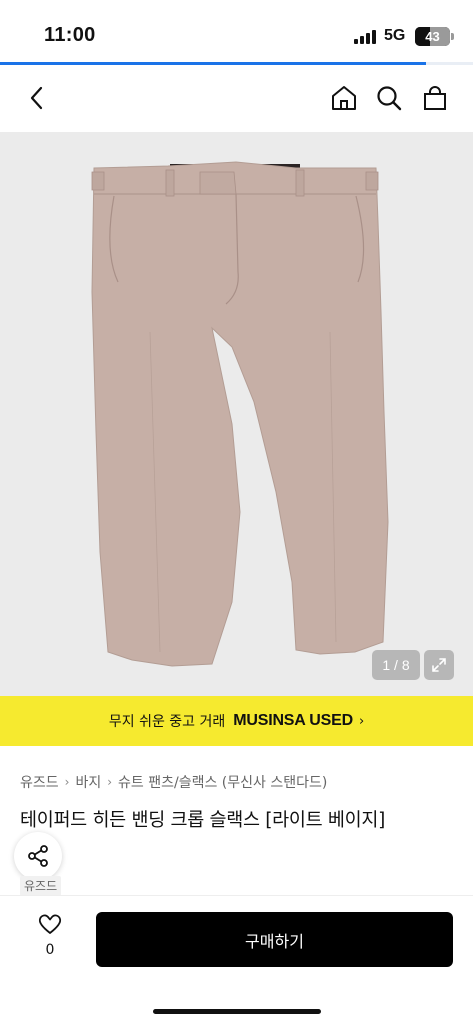 This screenshot has width=473, height=1024. What do you see at coordinates (213, 63) in the screenshot?
I see `page-load-progress-fill` at bounding box center [213, 63].